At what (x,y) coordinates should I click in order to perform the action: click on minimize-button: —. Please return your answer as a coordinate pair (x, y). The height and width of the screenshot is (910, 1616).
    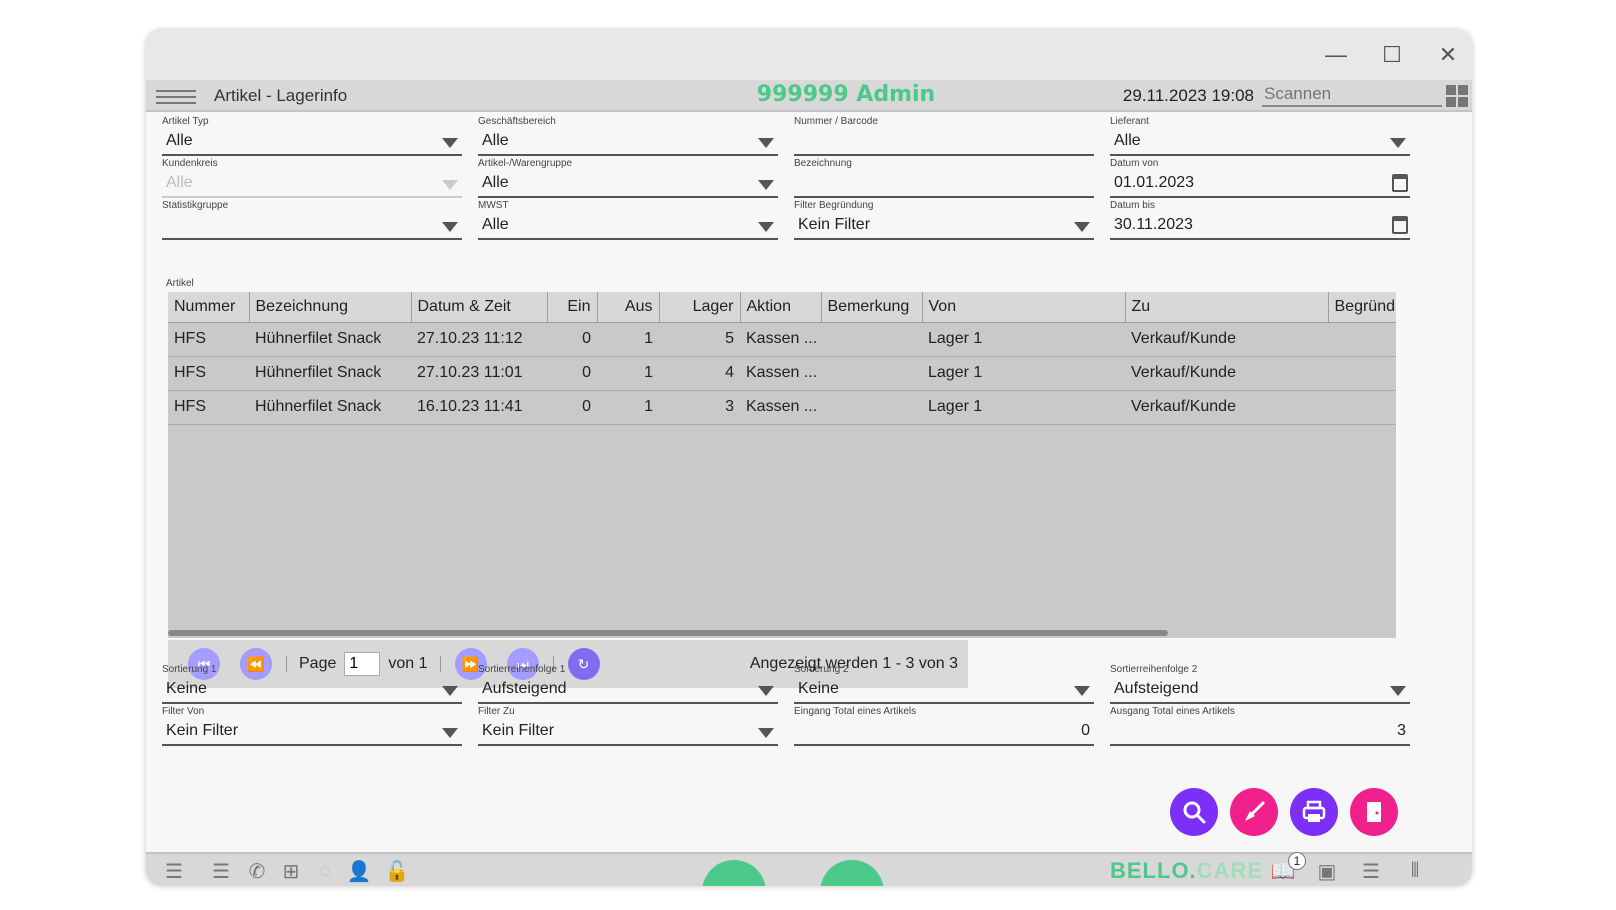
    Looking at the image, I should click on (1336, 55).